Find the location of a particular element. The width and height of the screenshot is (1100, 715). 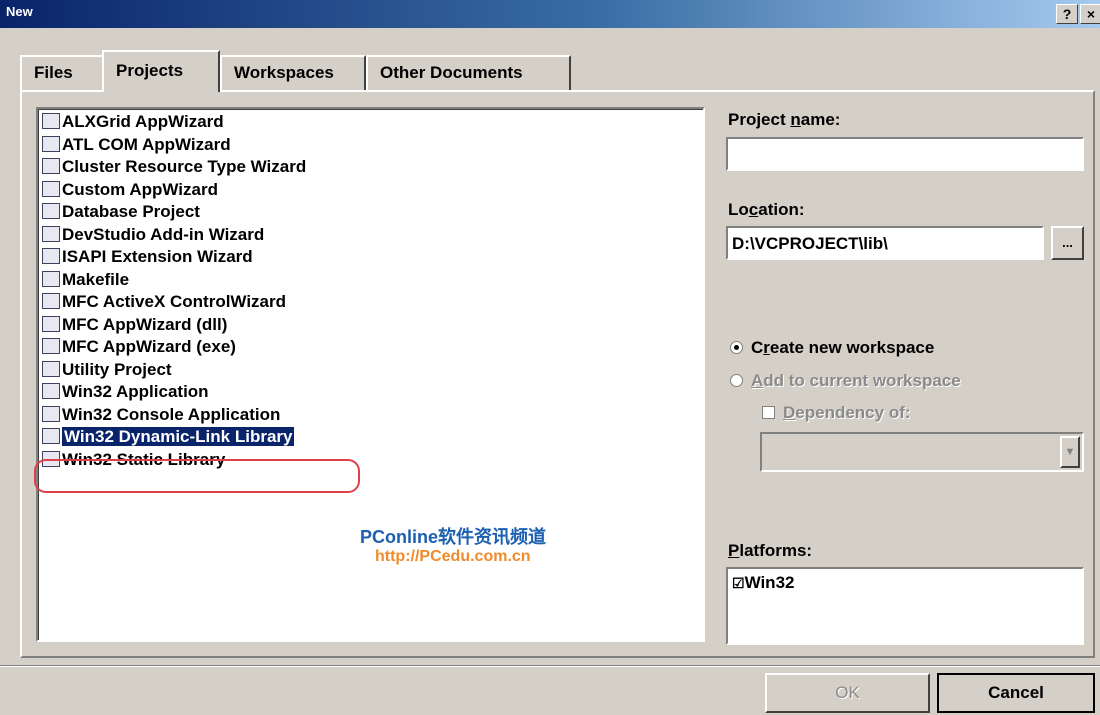

makefile-icon is located at coordinates (51, 278).